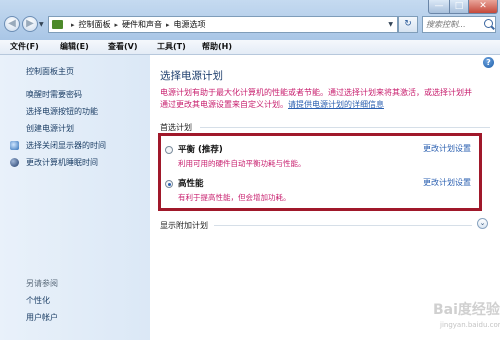  Describe the element at coordinates (447, 148) in the screenshot. I see `plan-balanced-change-link: 更改计划设置` at that location.